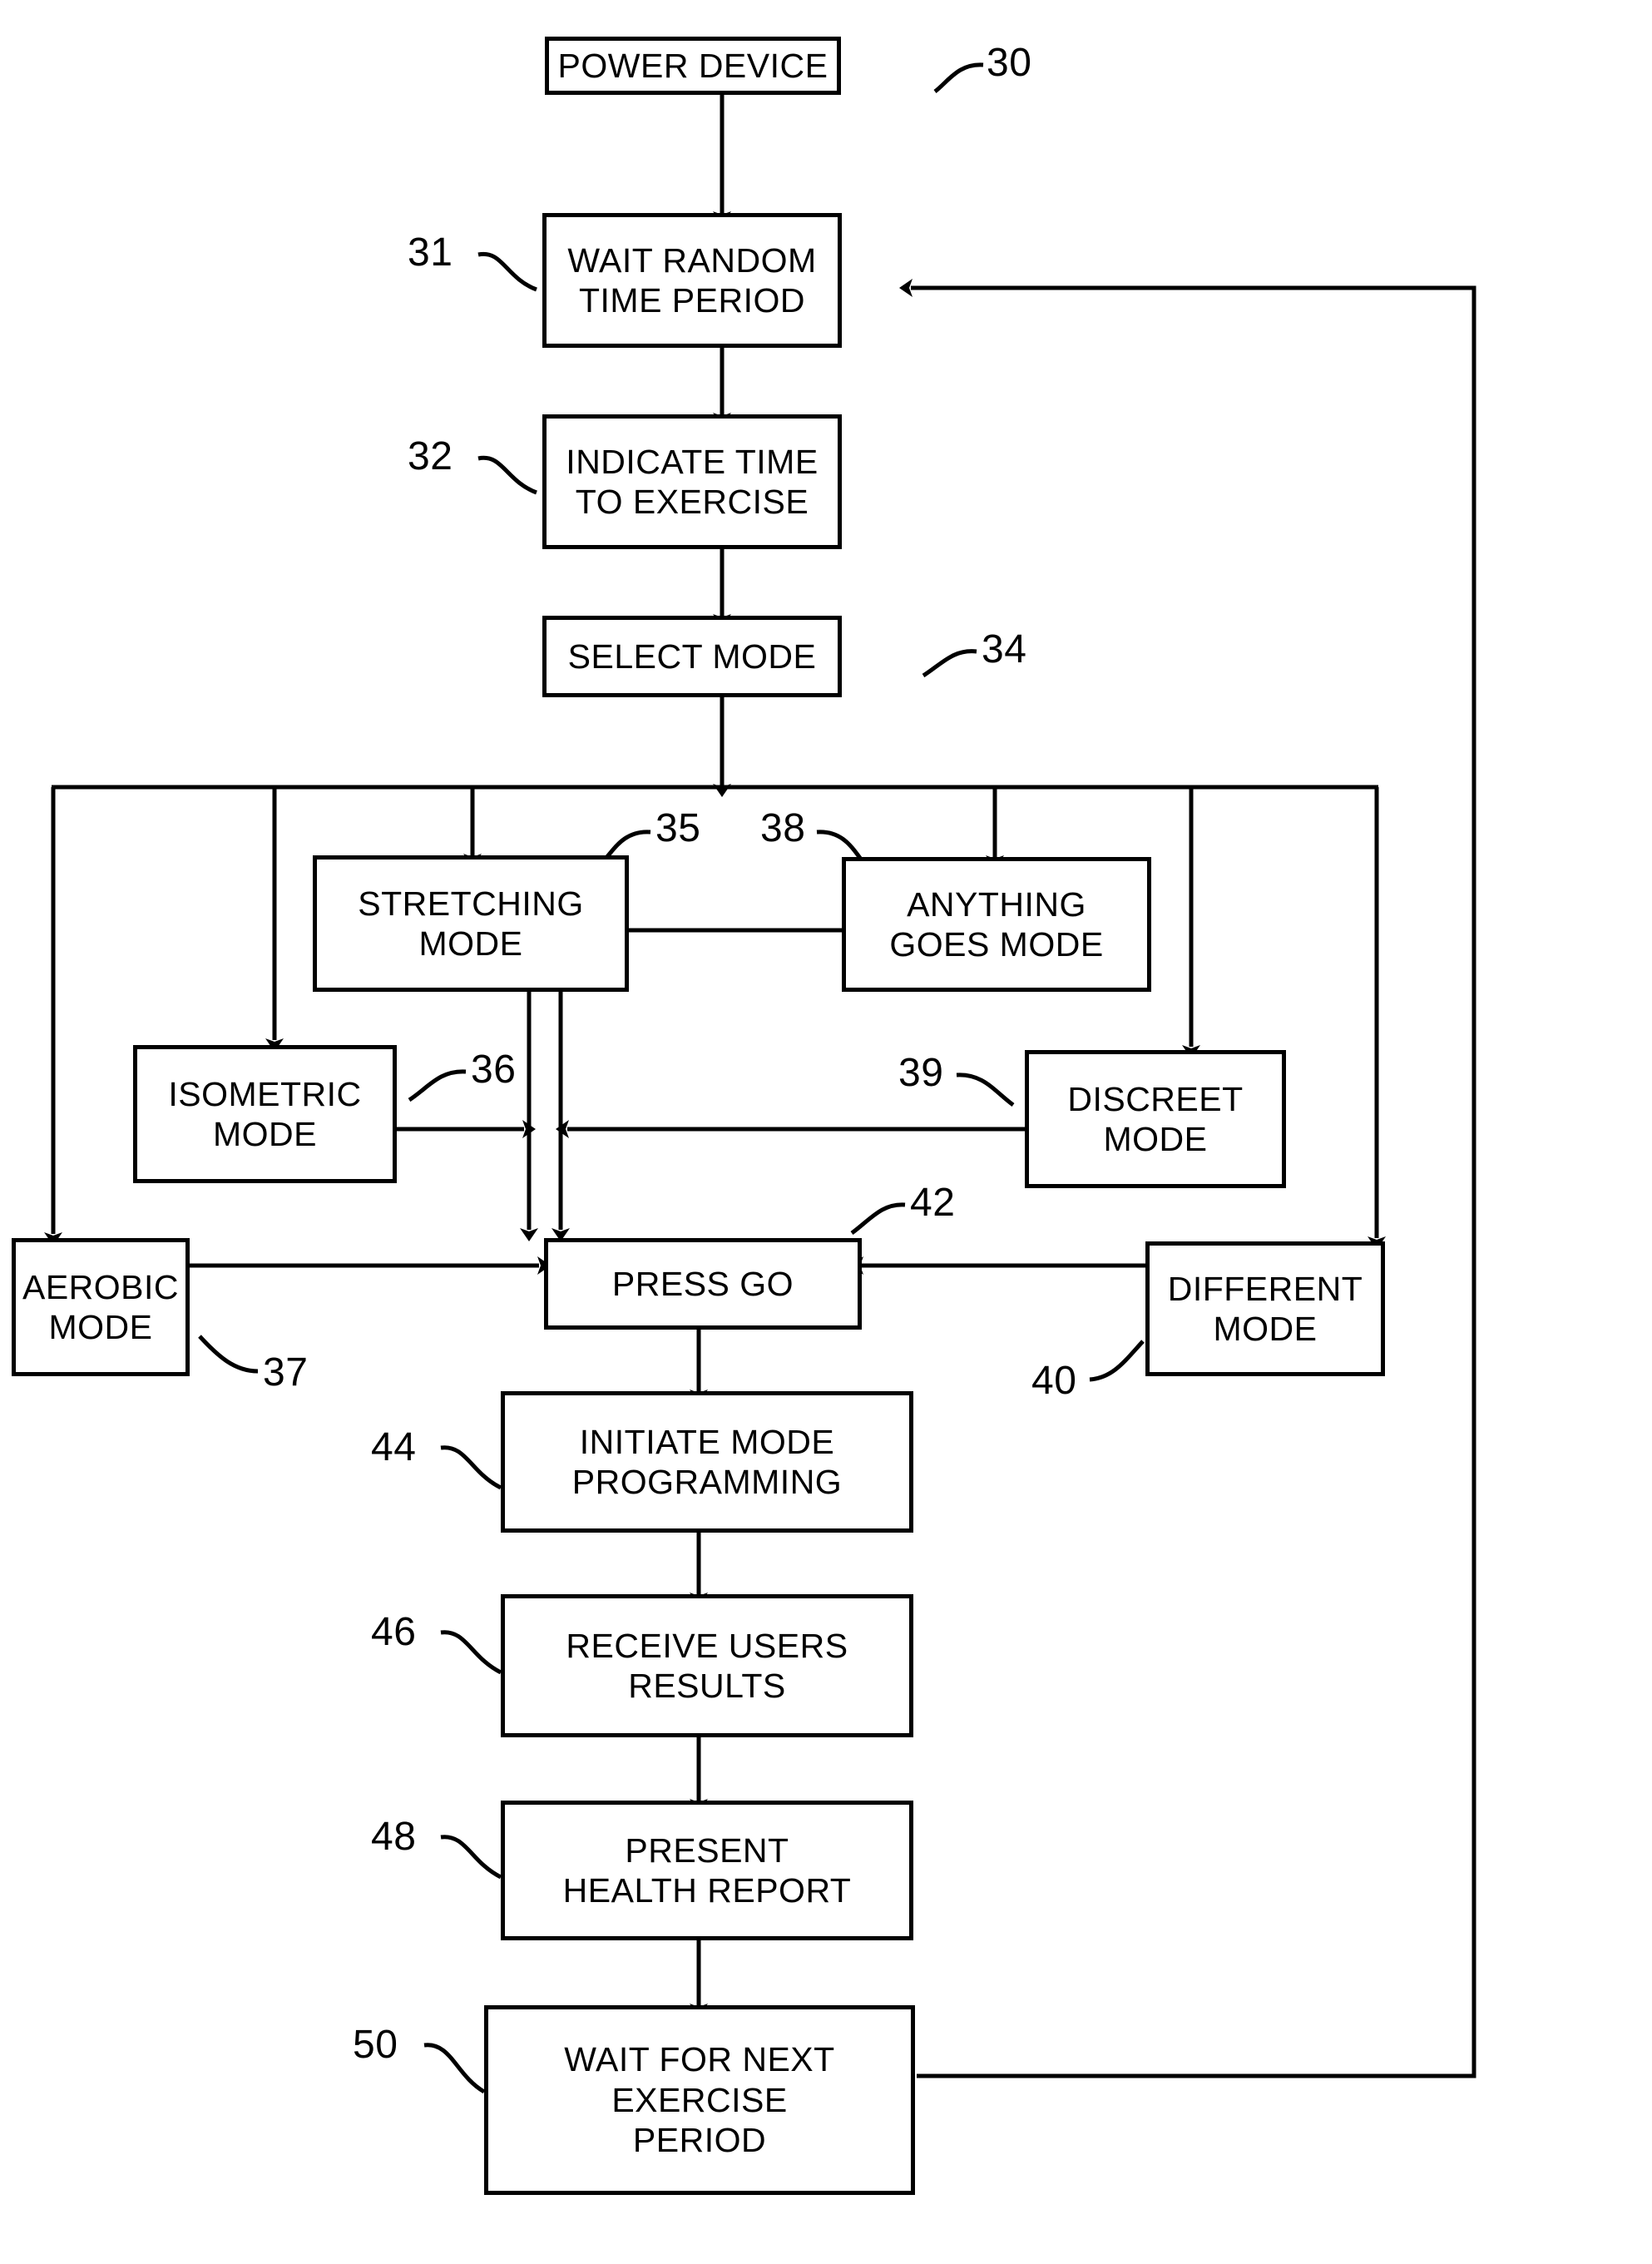 This screenshot has height=2264, width=1652. I want to click on reference-numeral-31: 31, so click(430, 252).